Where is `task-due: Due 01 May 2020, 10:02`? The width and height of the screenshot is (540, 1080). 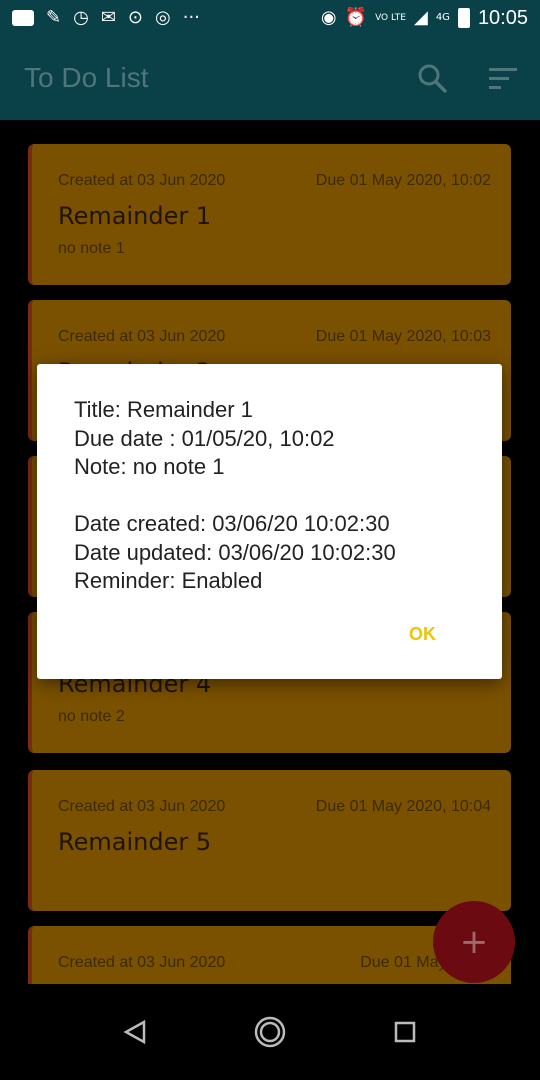
task-due: Due 01 May 2020, 10:02 is located at coordinates (403, 180).